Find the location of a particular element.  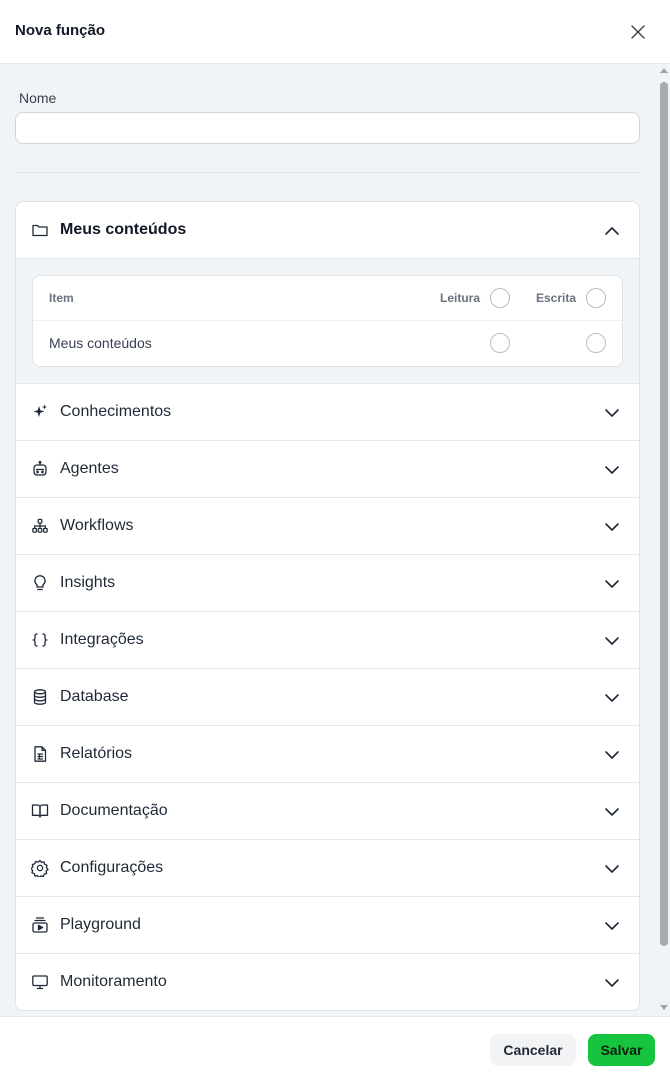

modal-footer: Cancelar Salvar is located at coordinates (335, 1047).